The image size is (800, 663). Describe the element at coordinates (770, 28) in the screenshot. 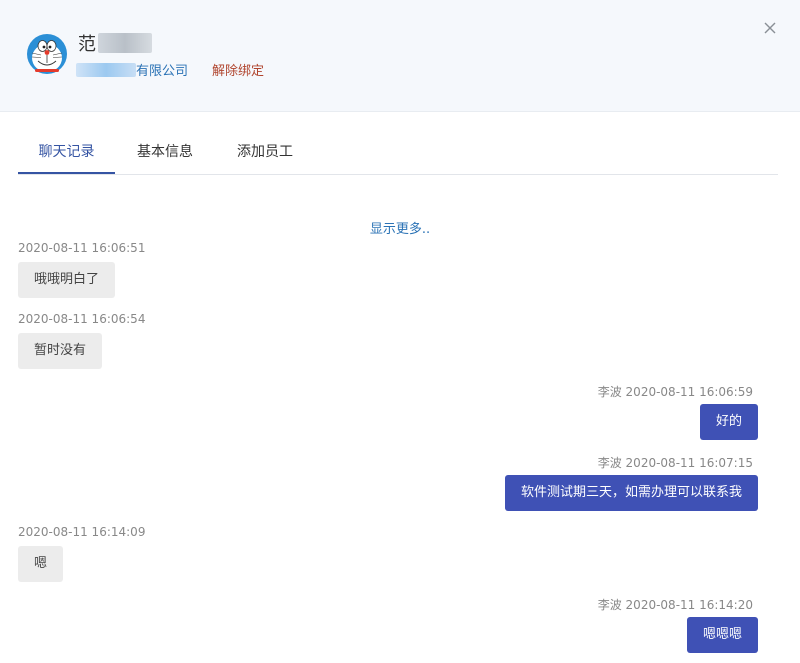

I see `close-icon` at that location.